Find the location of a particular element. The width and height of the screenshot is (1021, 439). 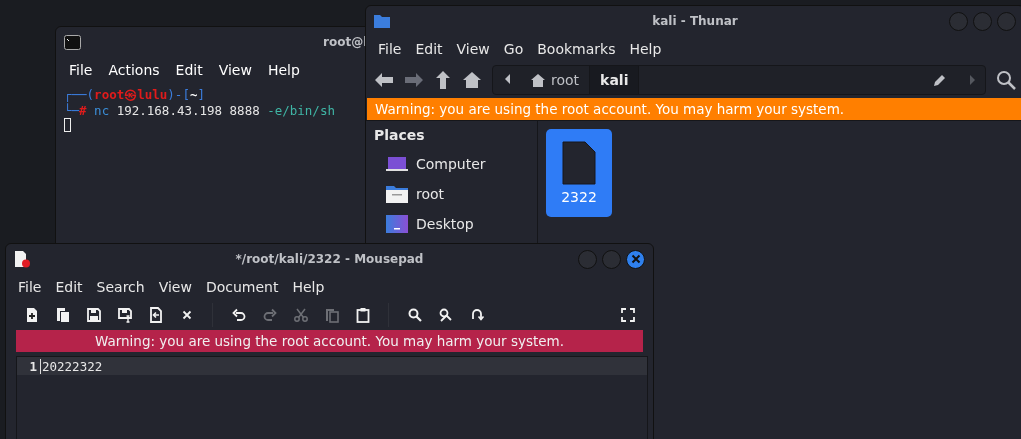

close-icon is located at coordinates (635, 259).